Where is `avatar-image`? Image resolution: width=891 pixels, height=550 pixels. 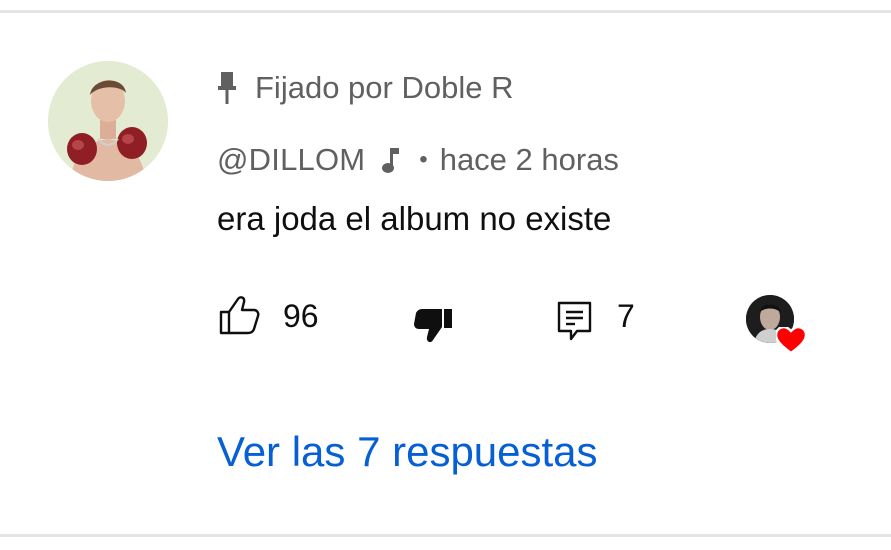 avatar-image is located at coordinates (108, 121).